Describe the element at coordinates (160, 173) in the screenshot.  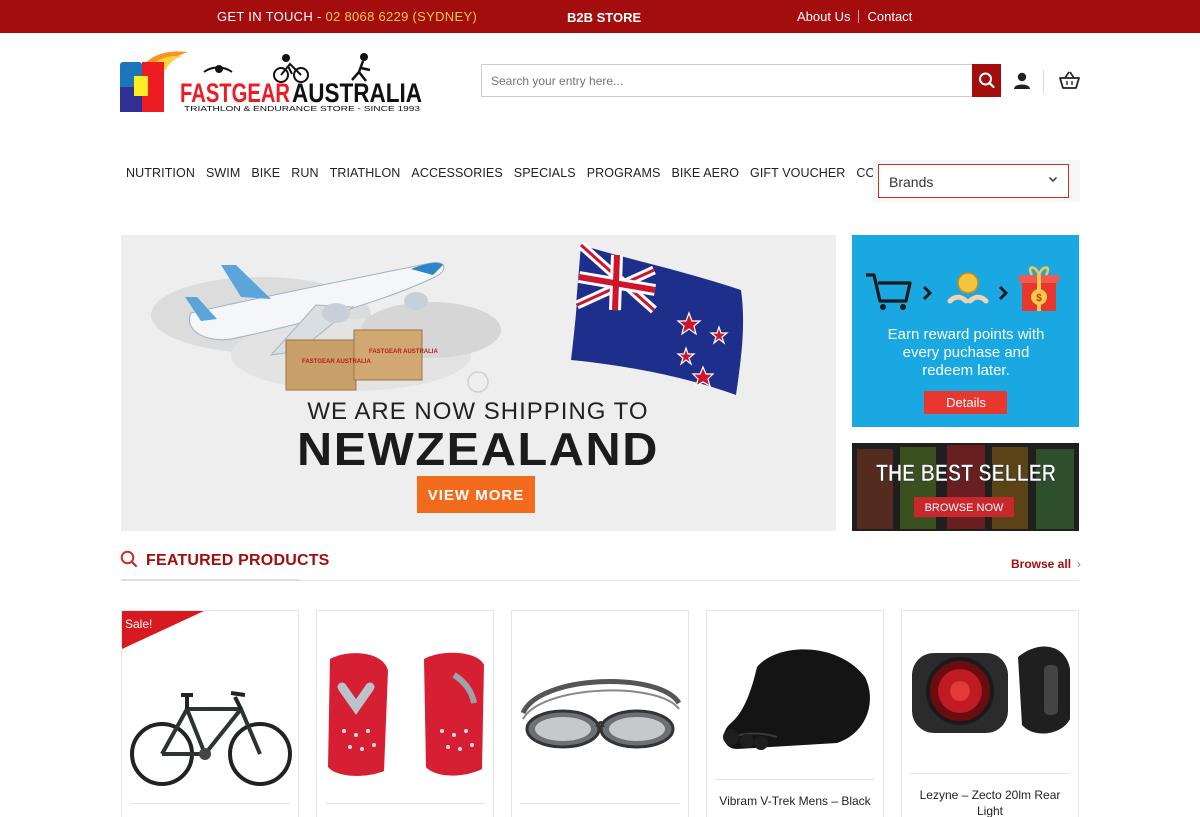
I see `nav-item-nutrition: NUTRITION` at that location.